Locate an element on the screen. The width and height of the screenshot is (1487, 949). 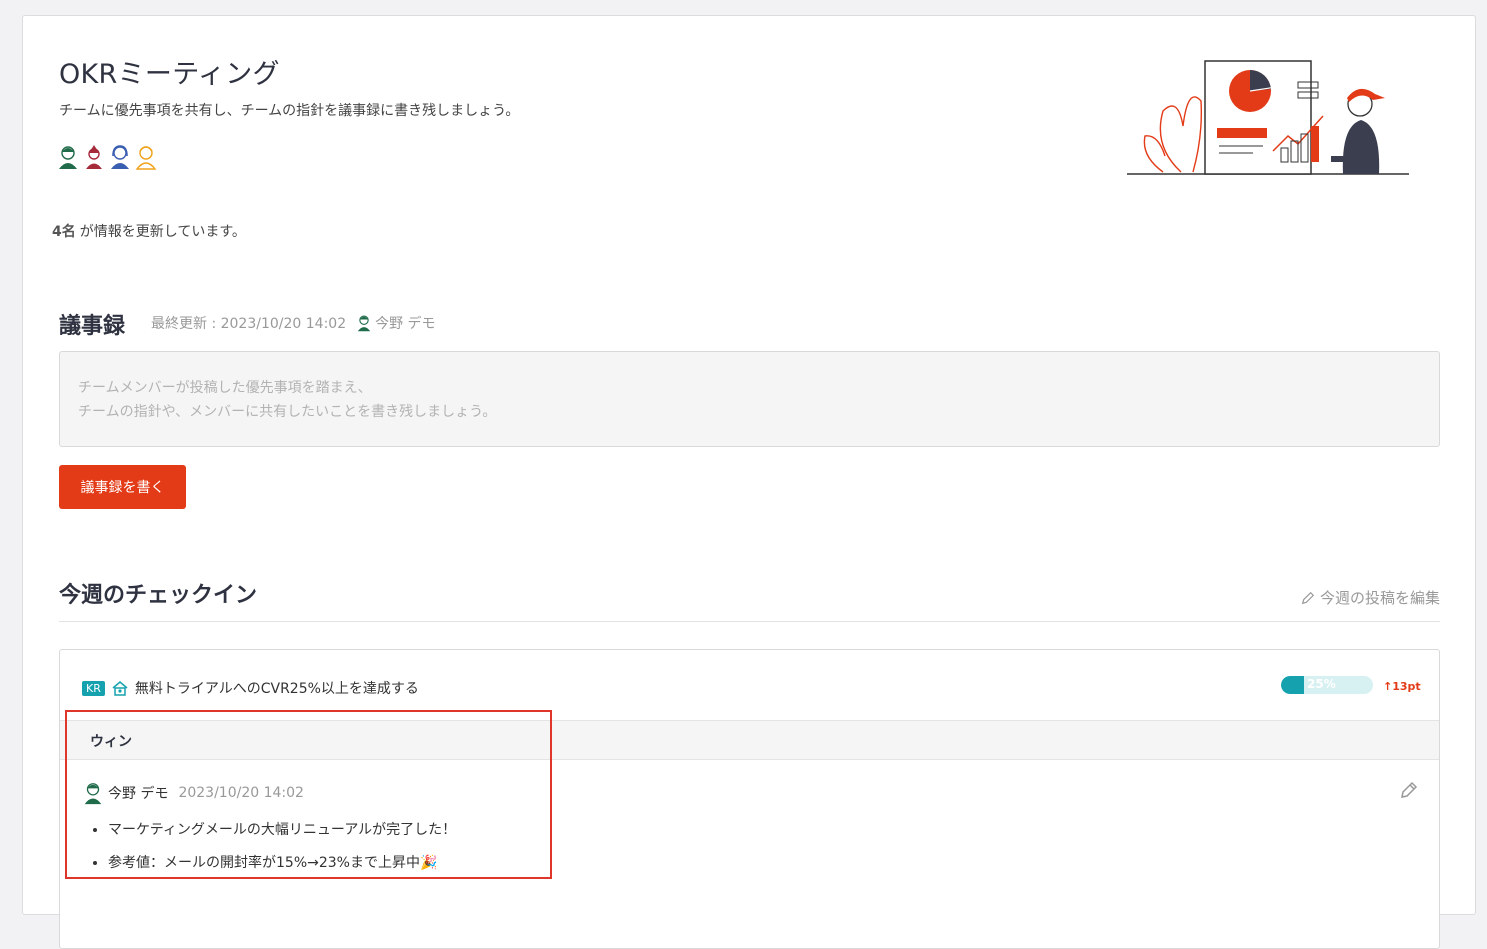
updating-text: が情報を更新しています。 is located at coordinates (162, 232).